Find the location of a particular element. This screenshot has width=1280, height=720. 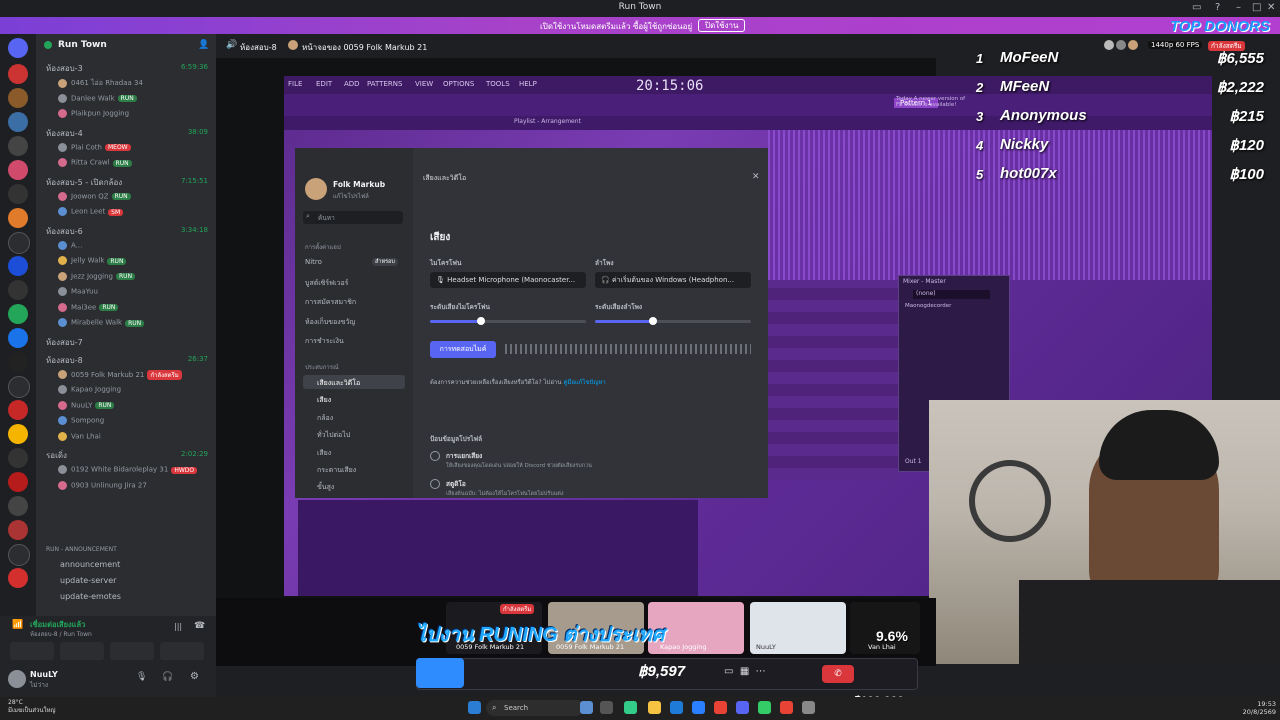

voice-member: 0059 Folk Markub 21 กำลังสตรีม is located at coordinates (133, 376).